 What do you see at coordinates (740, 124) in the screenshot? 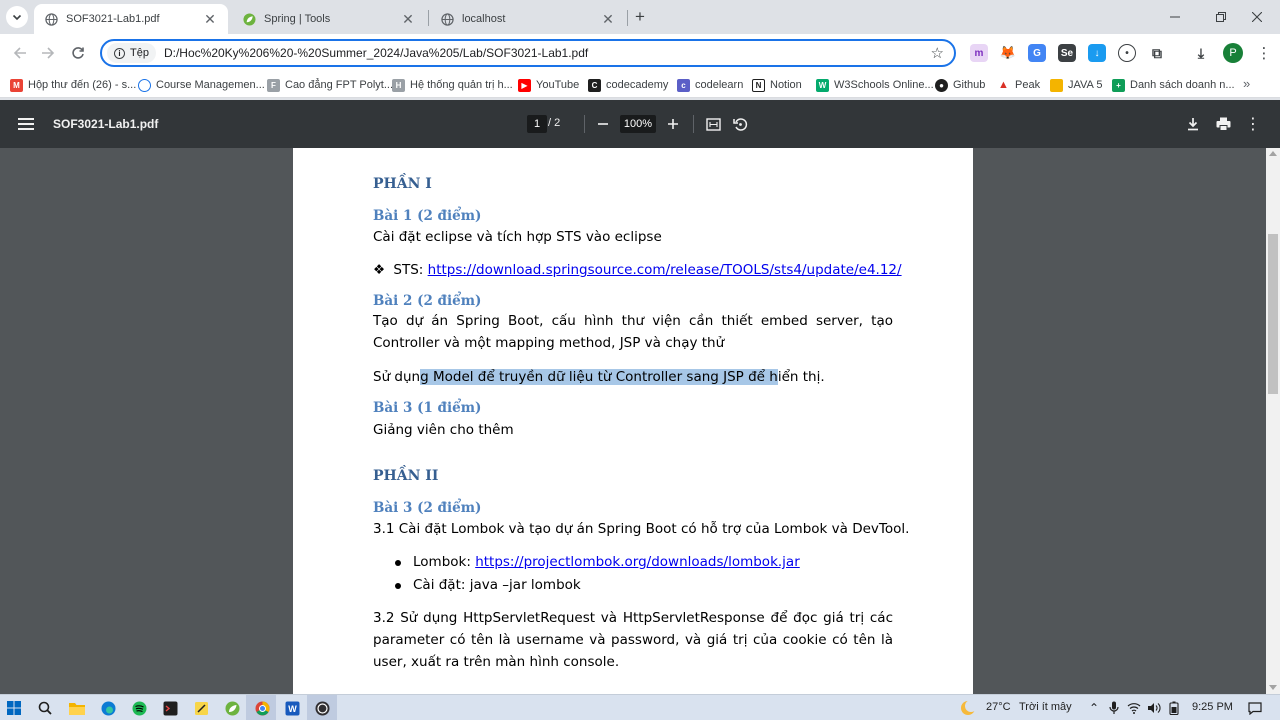
I see `rotate-button` at bounding box center [740, 124].